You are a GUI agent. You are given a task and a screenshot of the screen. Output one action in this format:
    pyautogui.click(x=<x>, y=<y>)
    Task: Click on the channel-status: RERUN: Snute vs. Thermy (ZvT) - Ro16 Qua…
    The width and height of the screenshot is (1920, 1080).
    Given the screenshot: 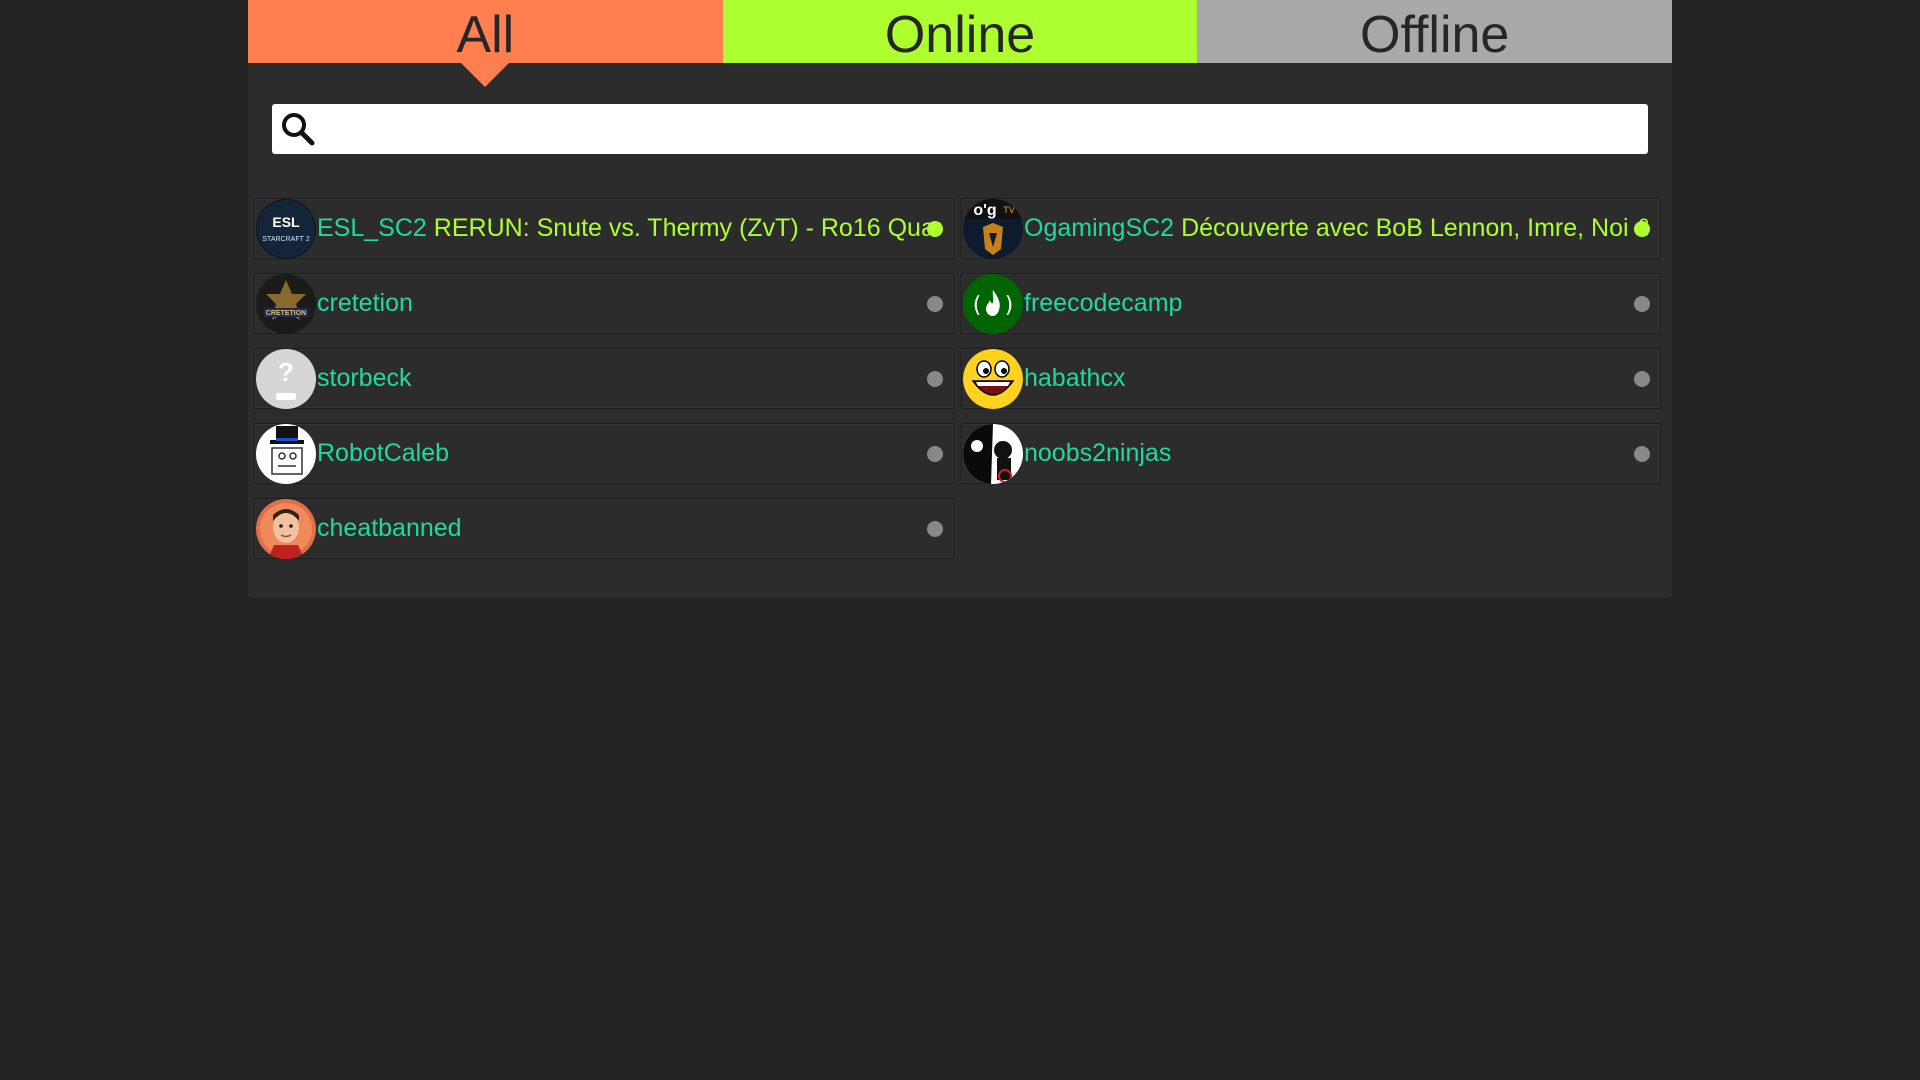 What is the action you would take?
    pyautogui.click(x=687, y=228)
    